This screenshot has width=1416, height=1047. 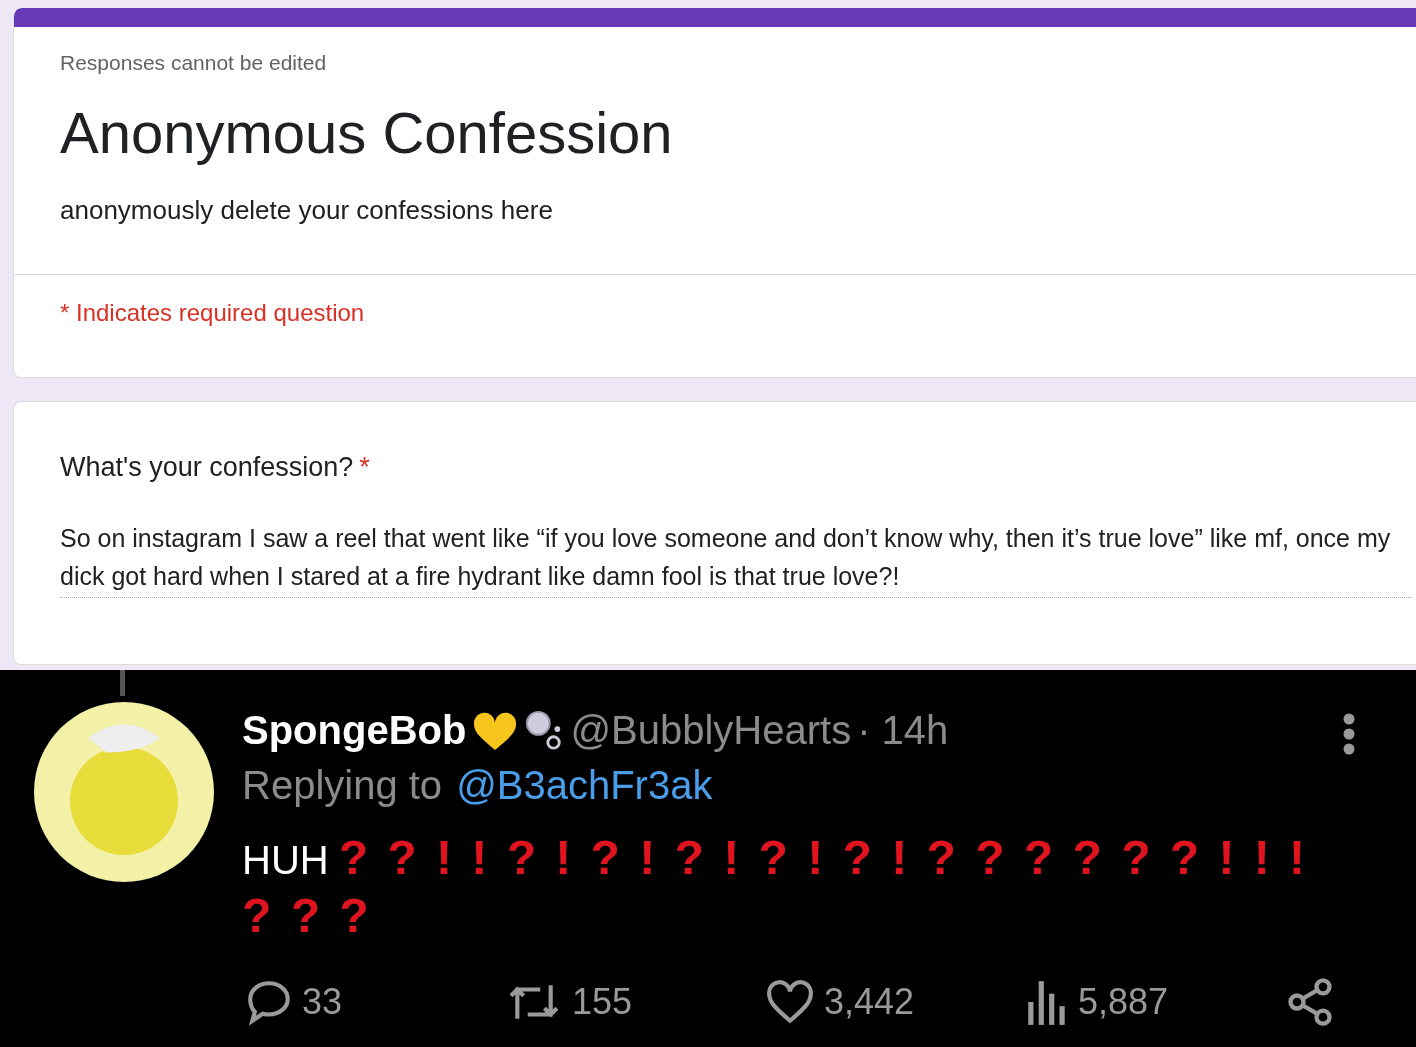 I want to click on tweet-time: · 14h, so click(x=903, y=730).